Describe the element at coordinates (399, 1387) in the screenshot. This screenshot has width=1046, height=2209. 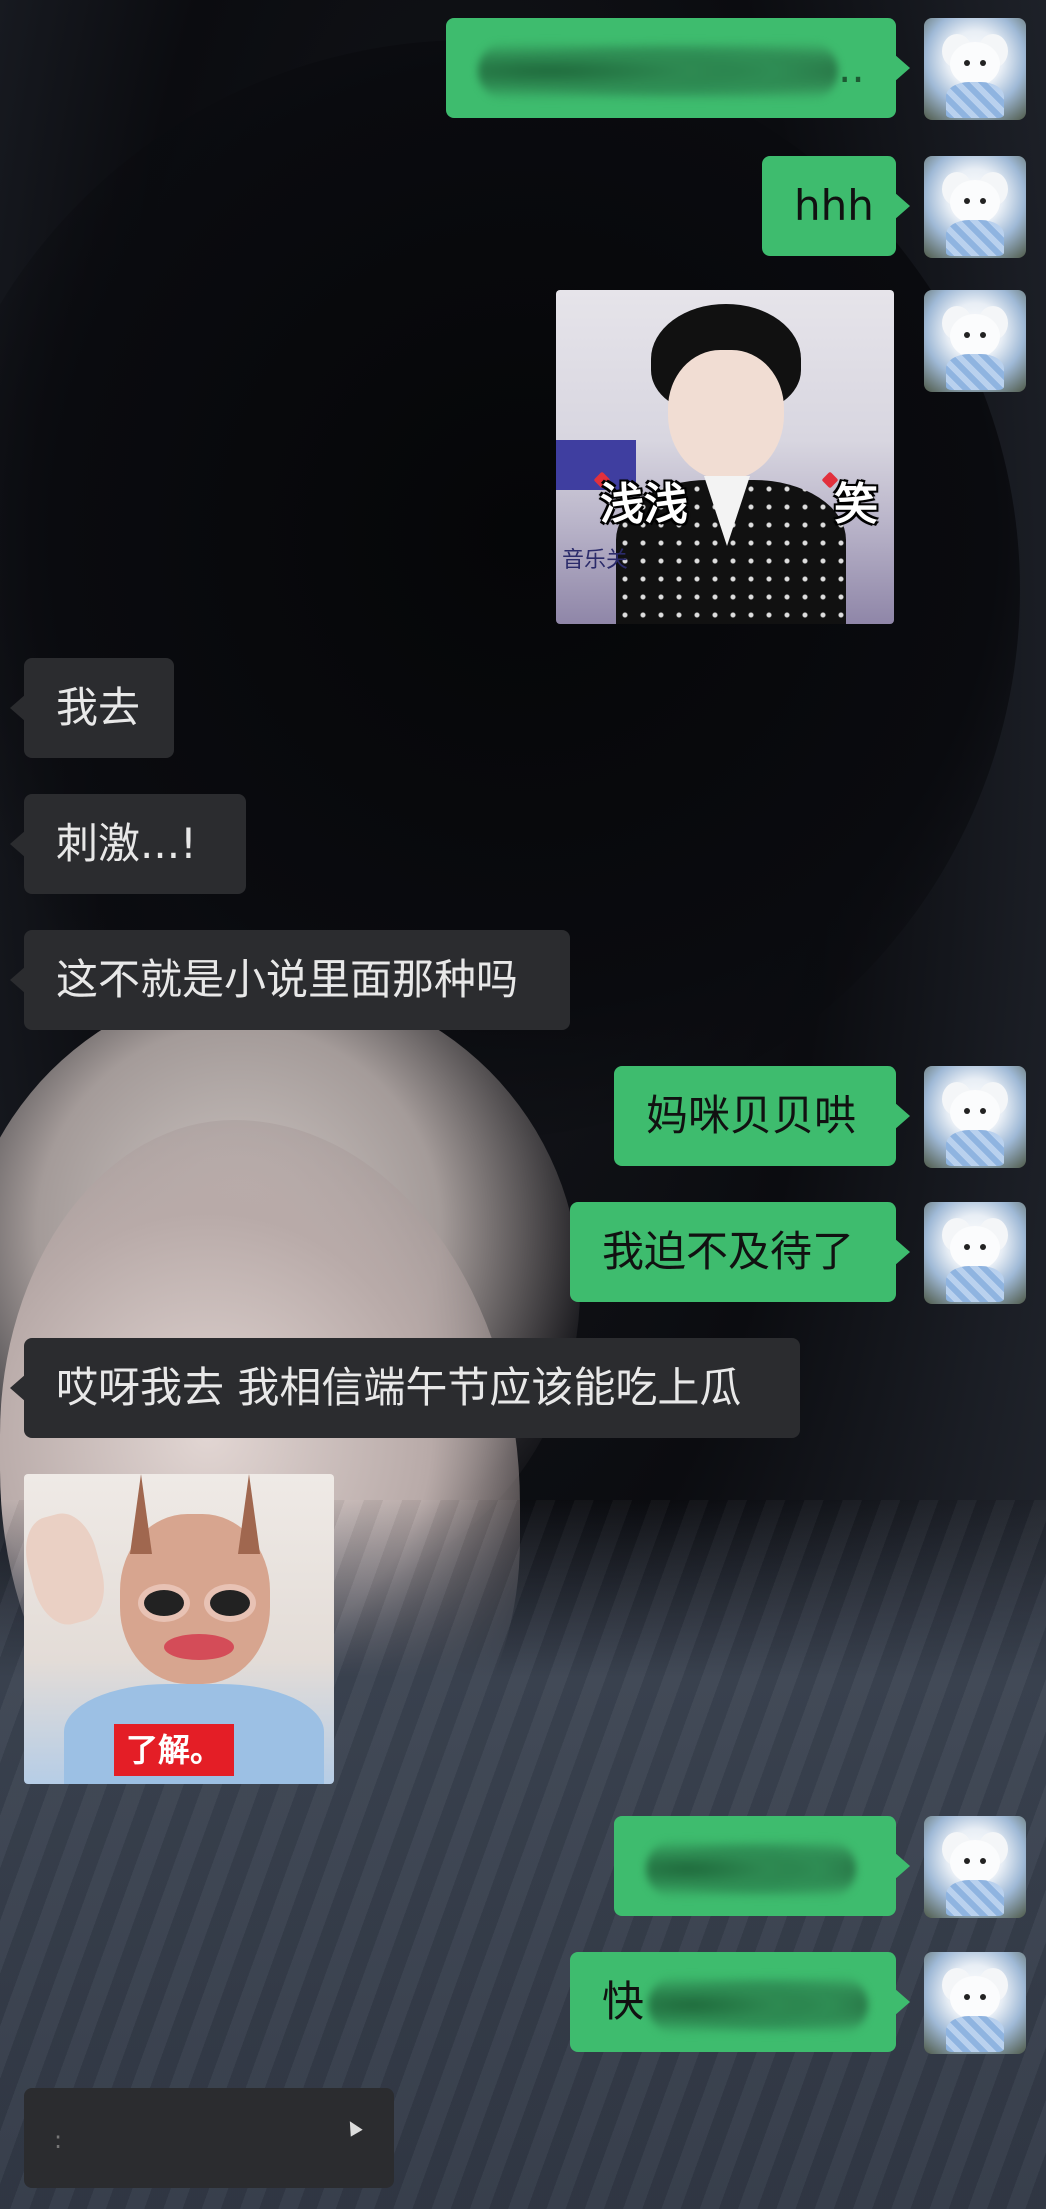
I see `message-text: 哎呀我去 我相信端午节应该能吃上瓜` at that location.